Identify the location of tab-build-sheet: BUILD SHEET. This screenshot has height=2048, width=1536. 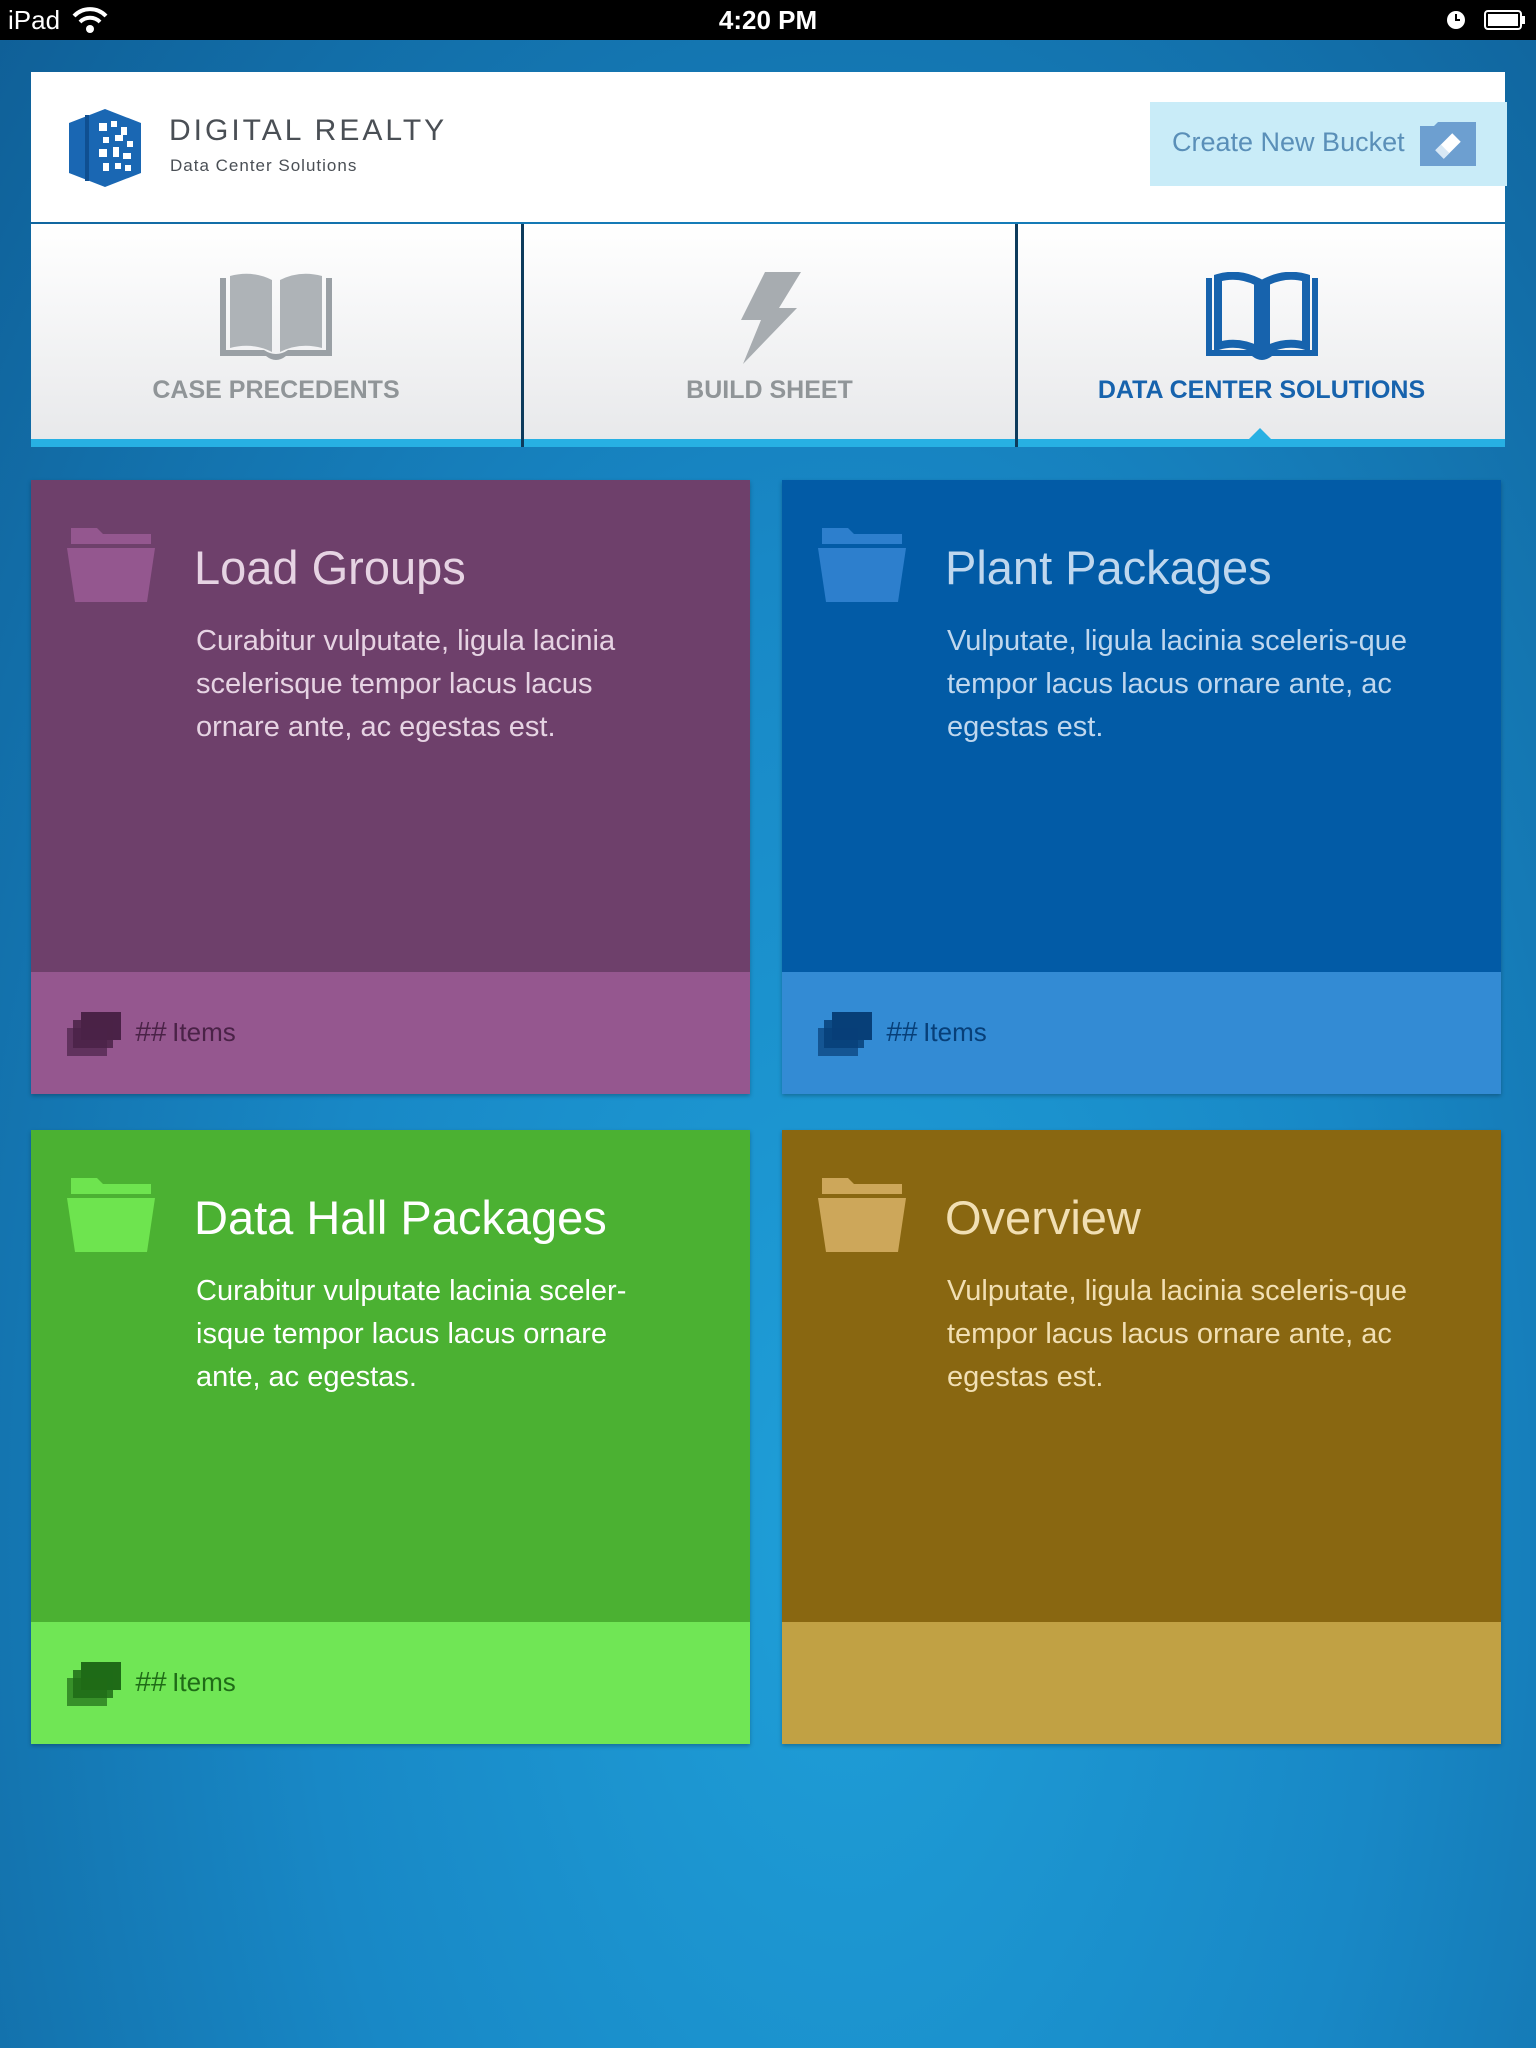
(769, 335).